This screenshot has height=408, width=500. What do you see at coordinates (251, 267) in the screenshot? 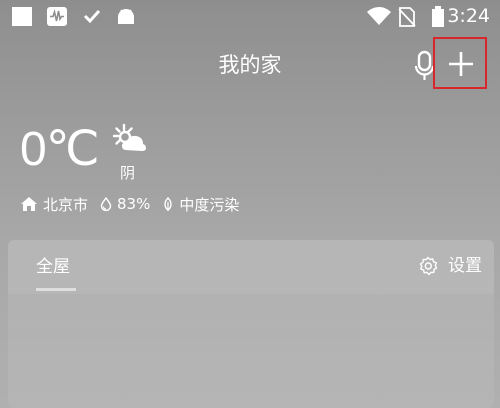
I see `room-tabs: 全屋 设置` at bounding box center [251, 267].